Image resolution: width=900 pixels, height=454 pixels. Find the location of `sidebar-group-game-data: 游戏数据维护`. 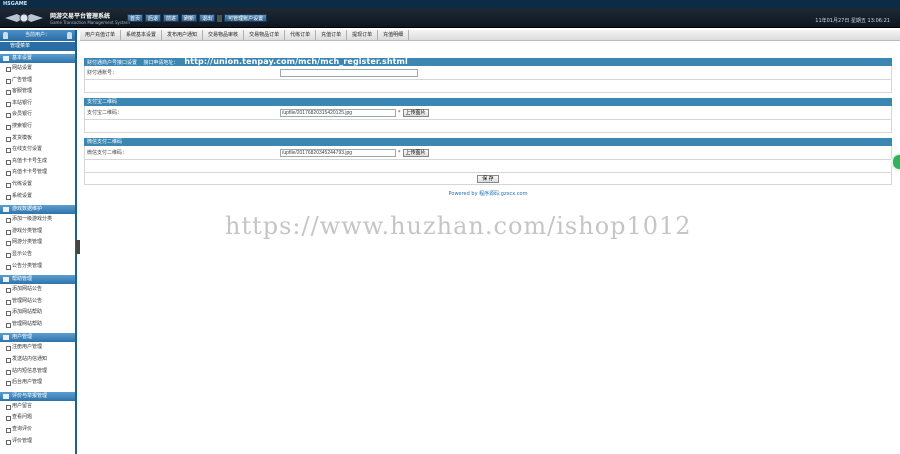

sidebar-group-game-data: 游戏数据维护 is located at coordinates (37, 210).